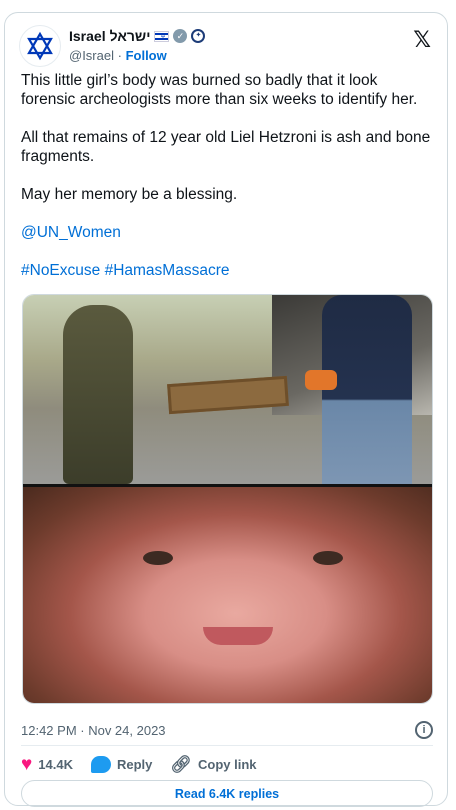 Image resolution: width=456 pixels, height=810 pixels. I want to click on tweet-actions: ♥ 14.4K Reply 🔗︎ Copy link, so click(139, 764).